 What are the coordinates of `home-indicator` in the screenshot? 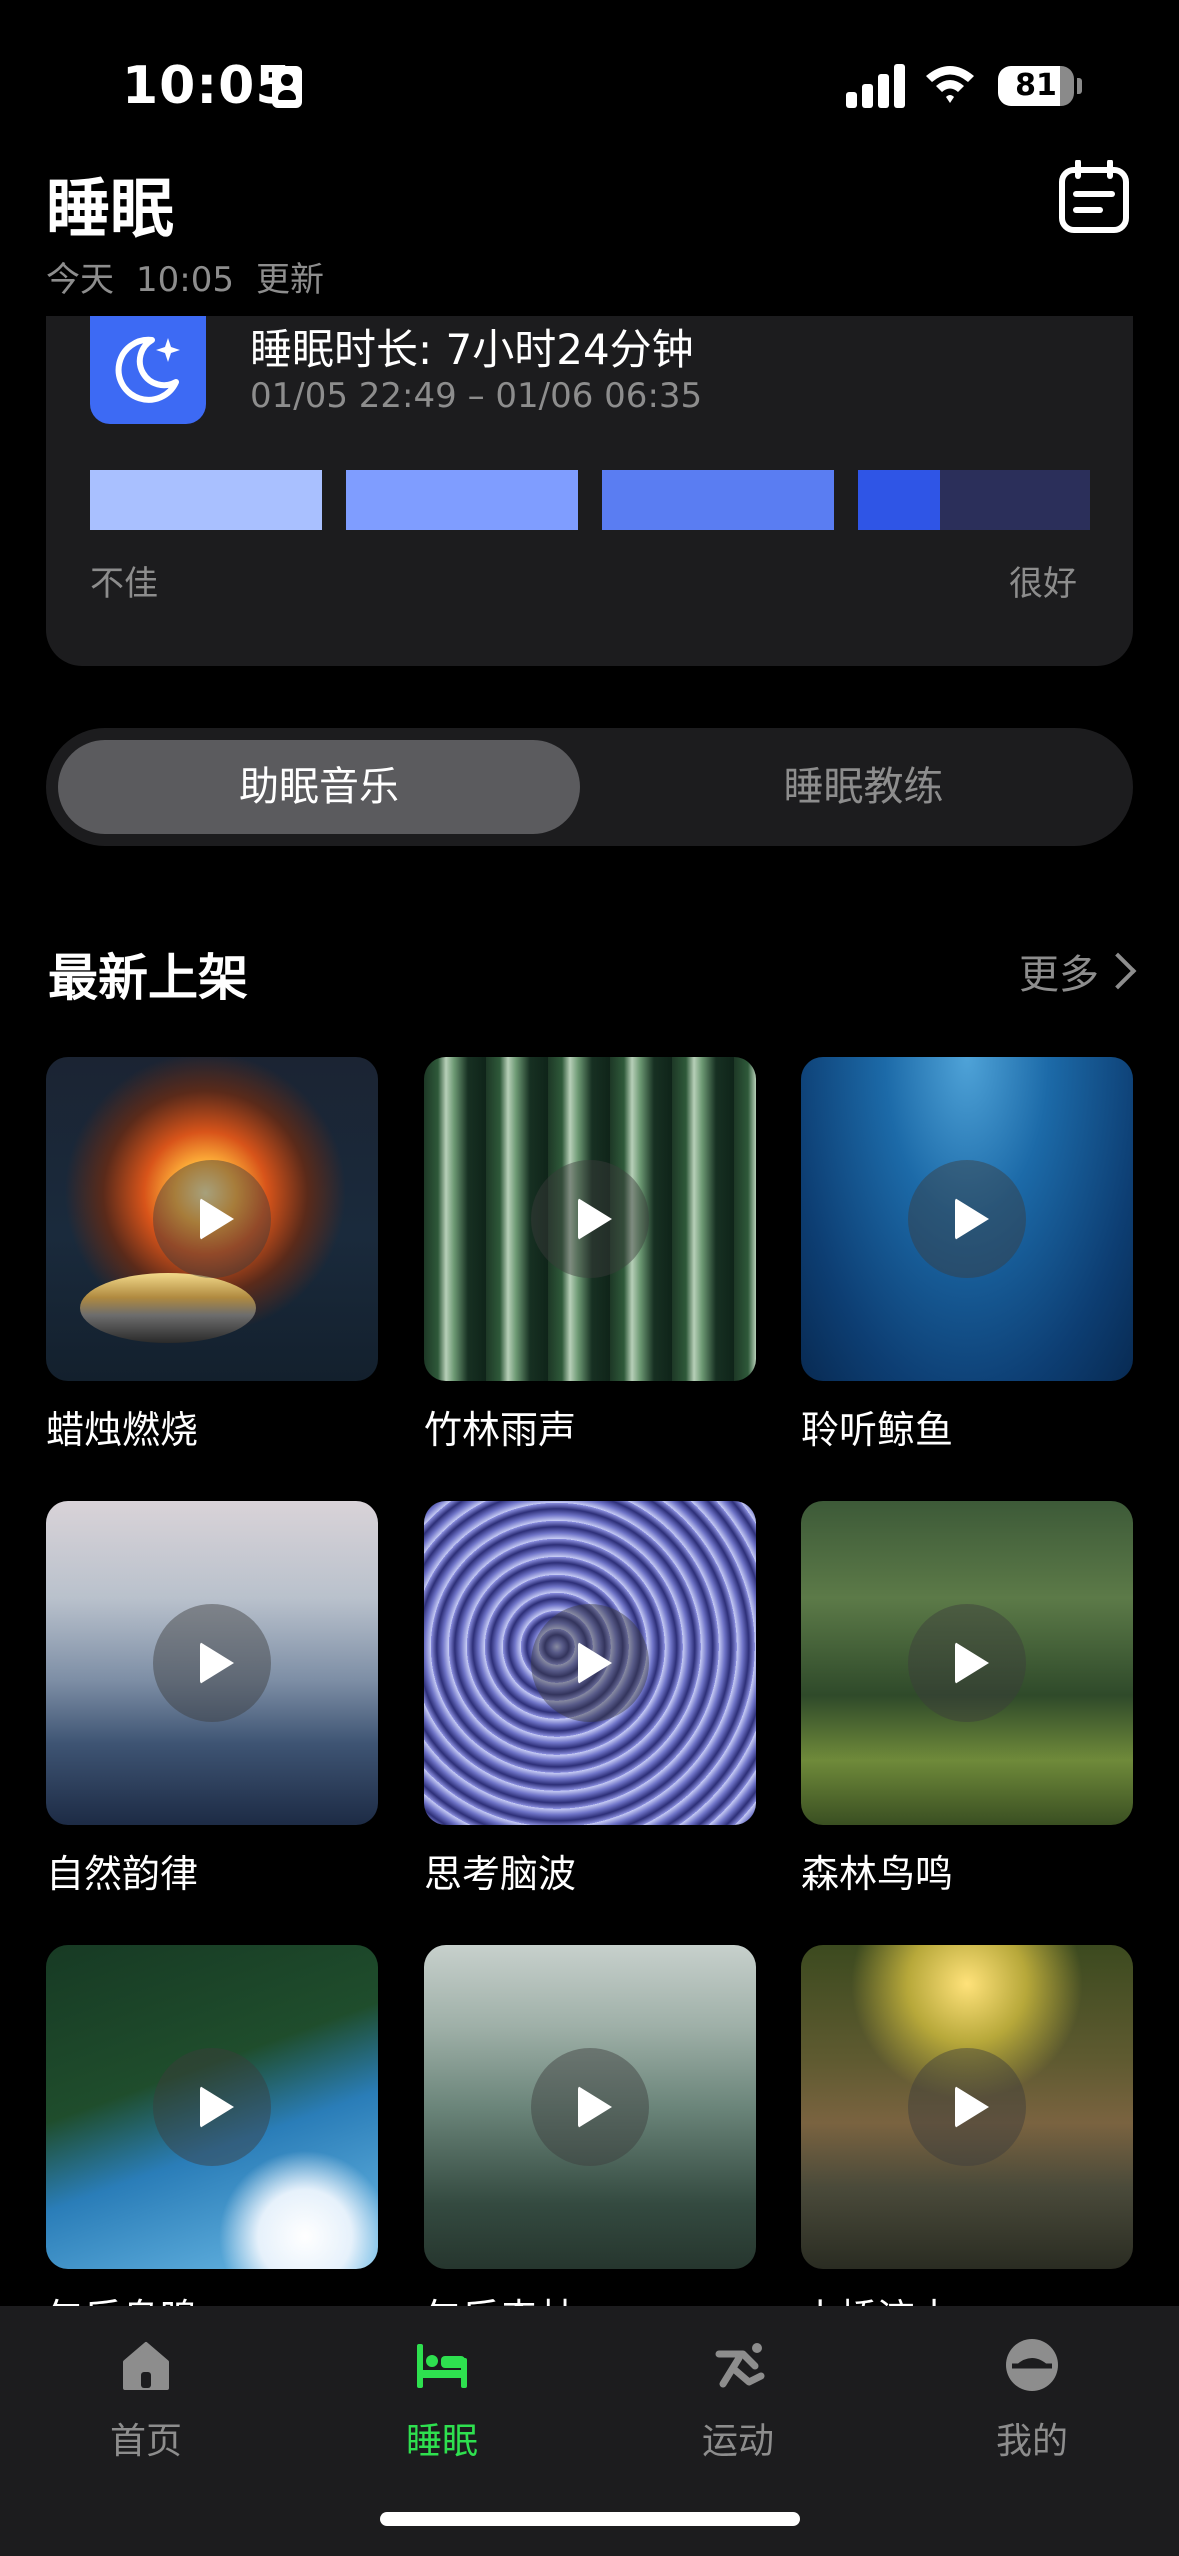 It's located at (590, 2519).